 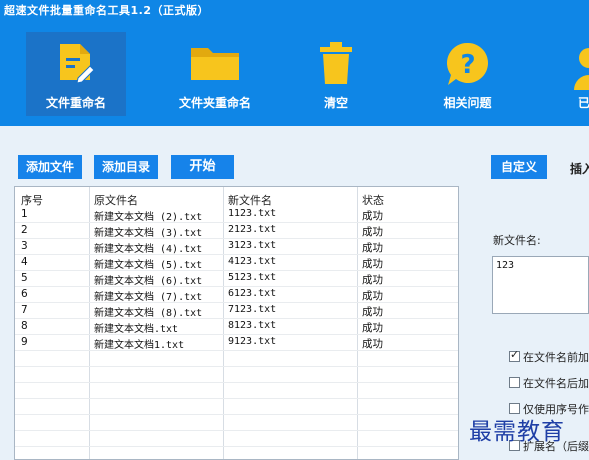 I want to click on help-bubble-icon: ?, so click(x=467, y=63).